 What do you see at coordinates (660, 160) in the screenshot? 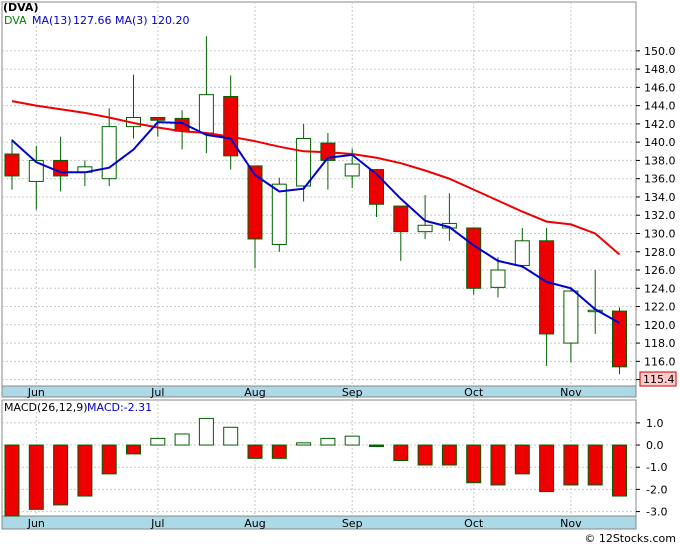
I see `price-tick-label: 138.0` at bounding box center [660, 160].